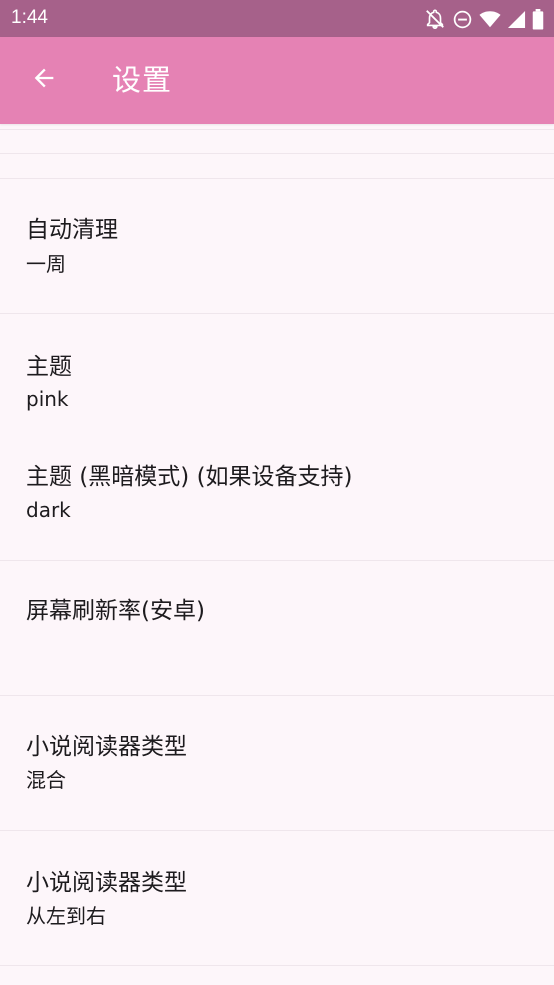 The width and height of the screenshot is (554, 985). I want to click on battery-icon, so click(538, 19).